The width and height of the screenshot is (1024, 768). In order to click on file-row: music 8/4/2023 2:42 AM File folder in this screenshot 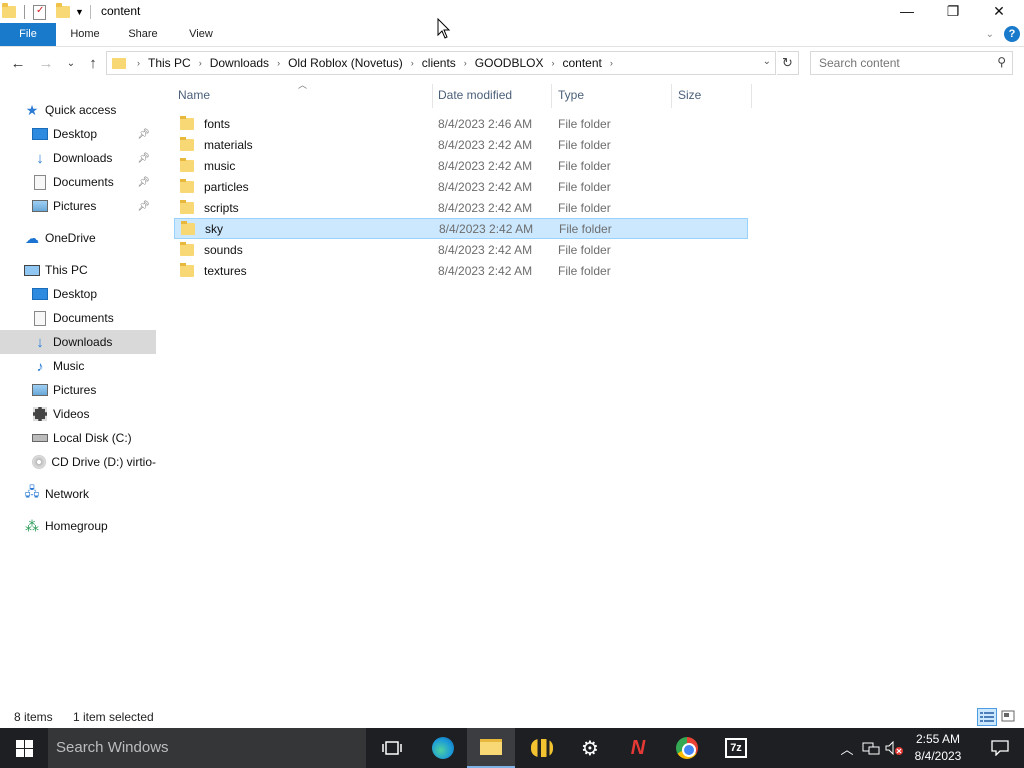, I will do `click(461, 165)`.